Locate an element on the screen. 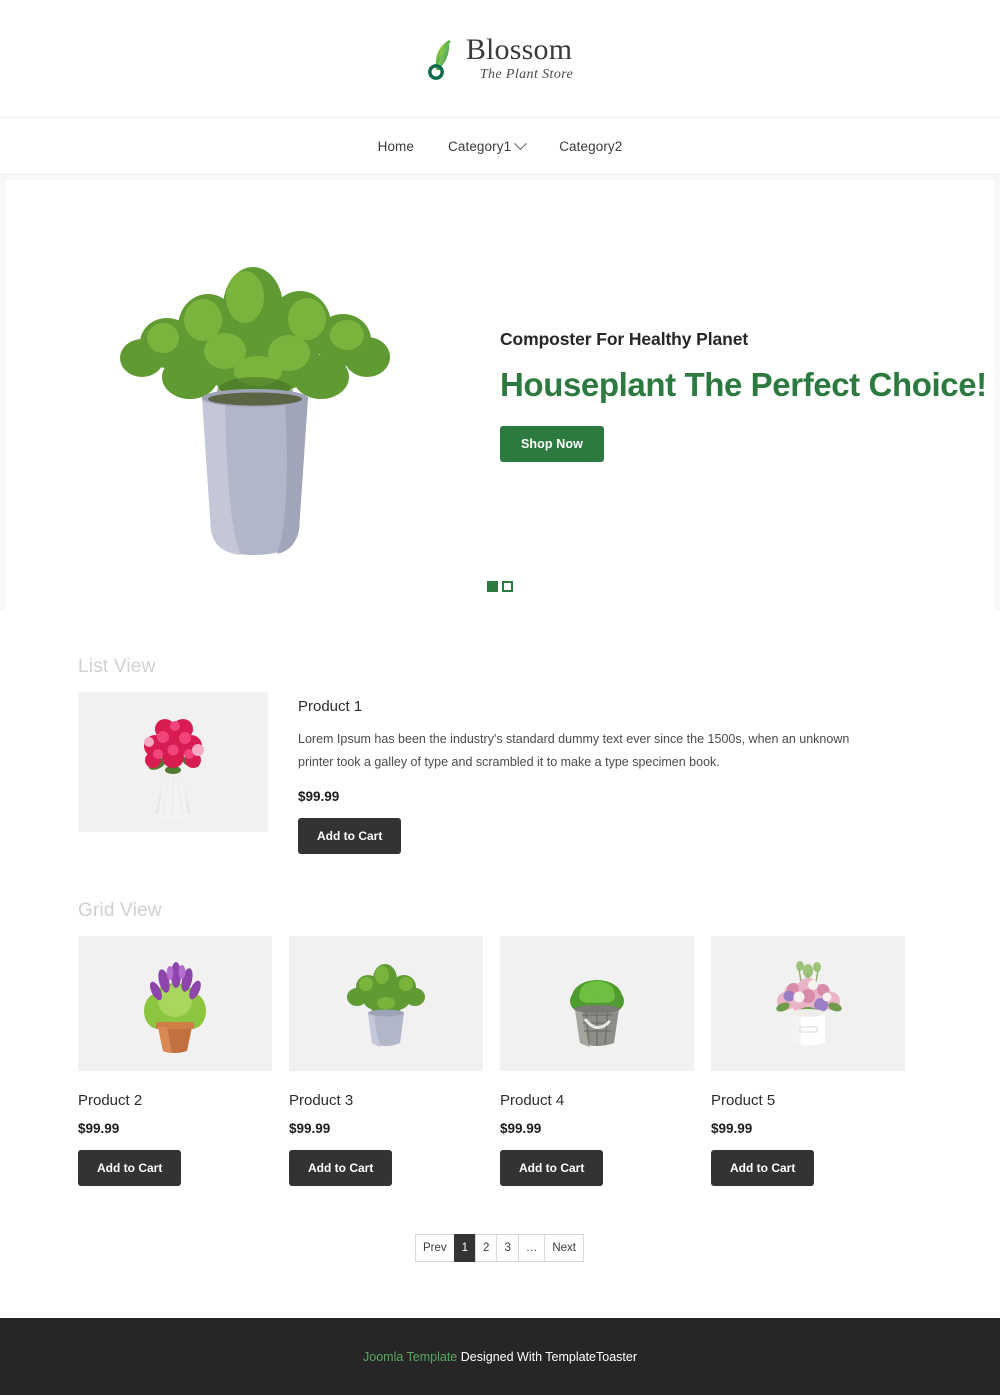 The image size is (1000, 1395). pagination-page-2: 2 is located at coordinates (486, 1248).